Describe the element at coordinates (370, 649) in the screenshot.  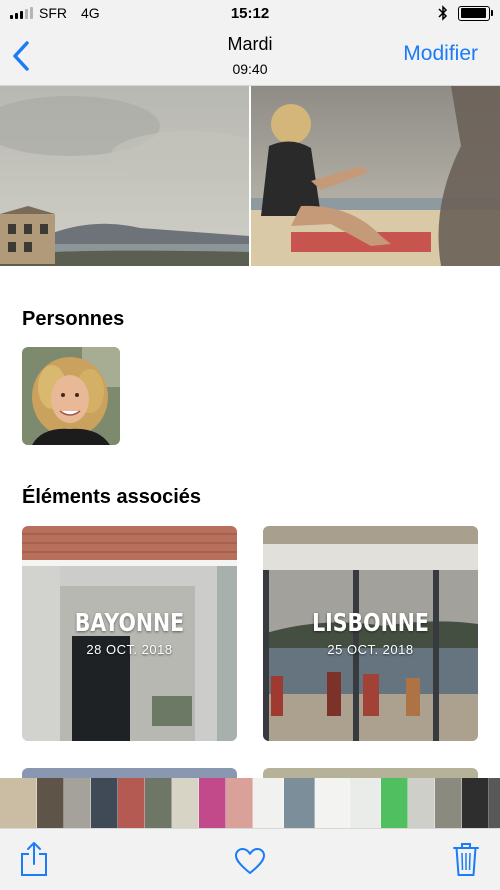
I see `memory-date: 25 OCT. 2018` at that location.